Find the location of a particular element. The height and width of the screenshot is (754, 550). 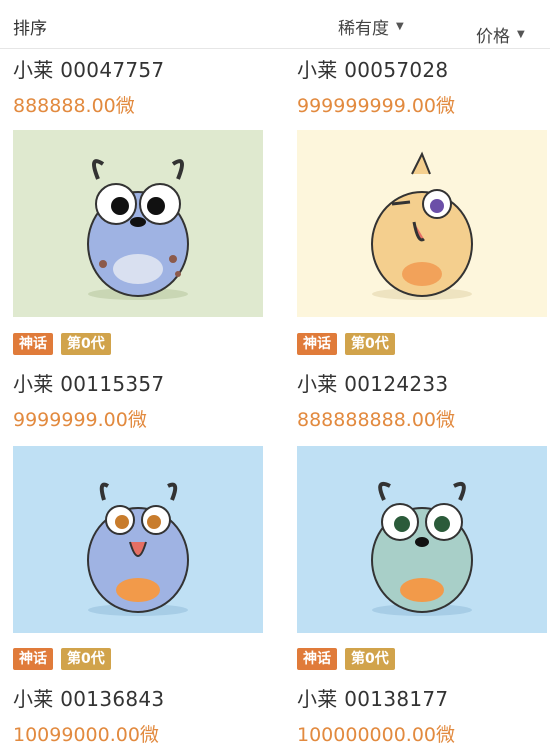

kitty-price: 888888.00微 is located at coordinates (74, 106).